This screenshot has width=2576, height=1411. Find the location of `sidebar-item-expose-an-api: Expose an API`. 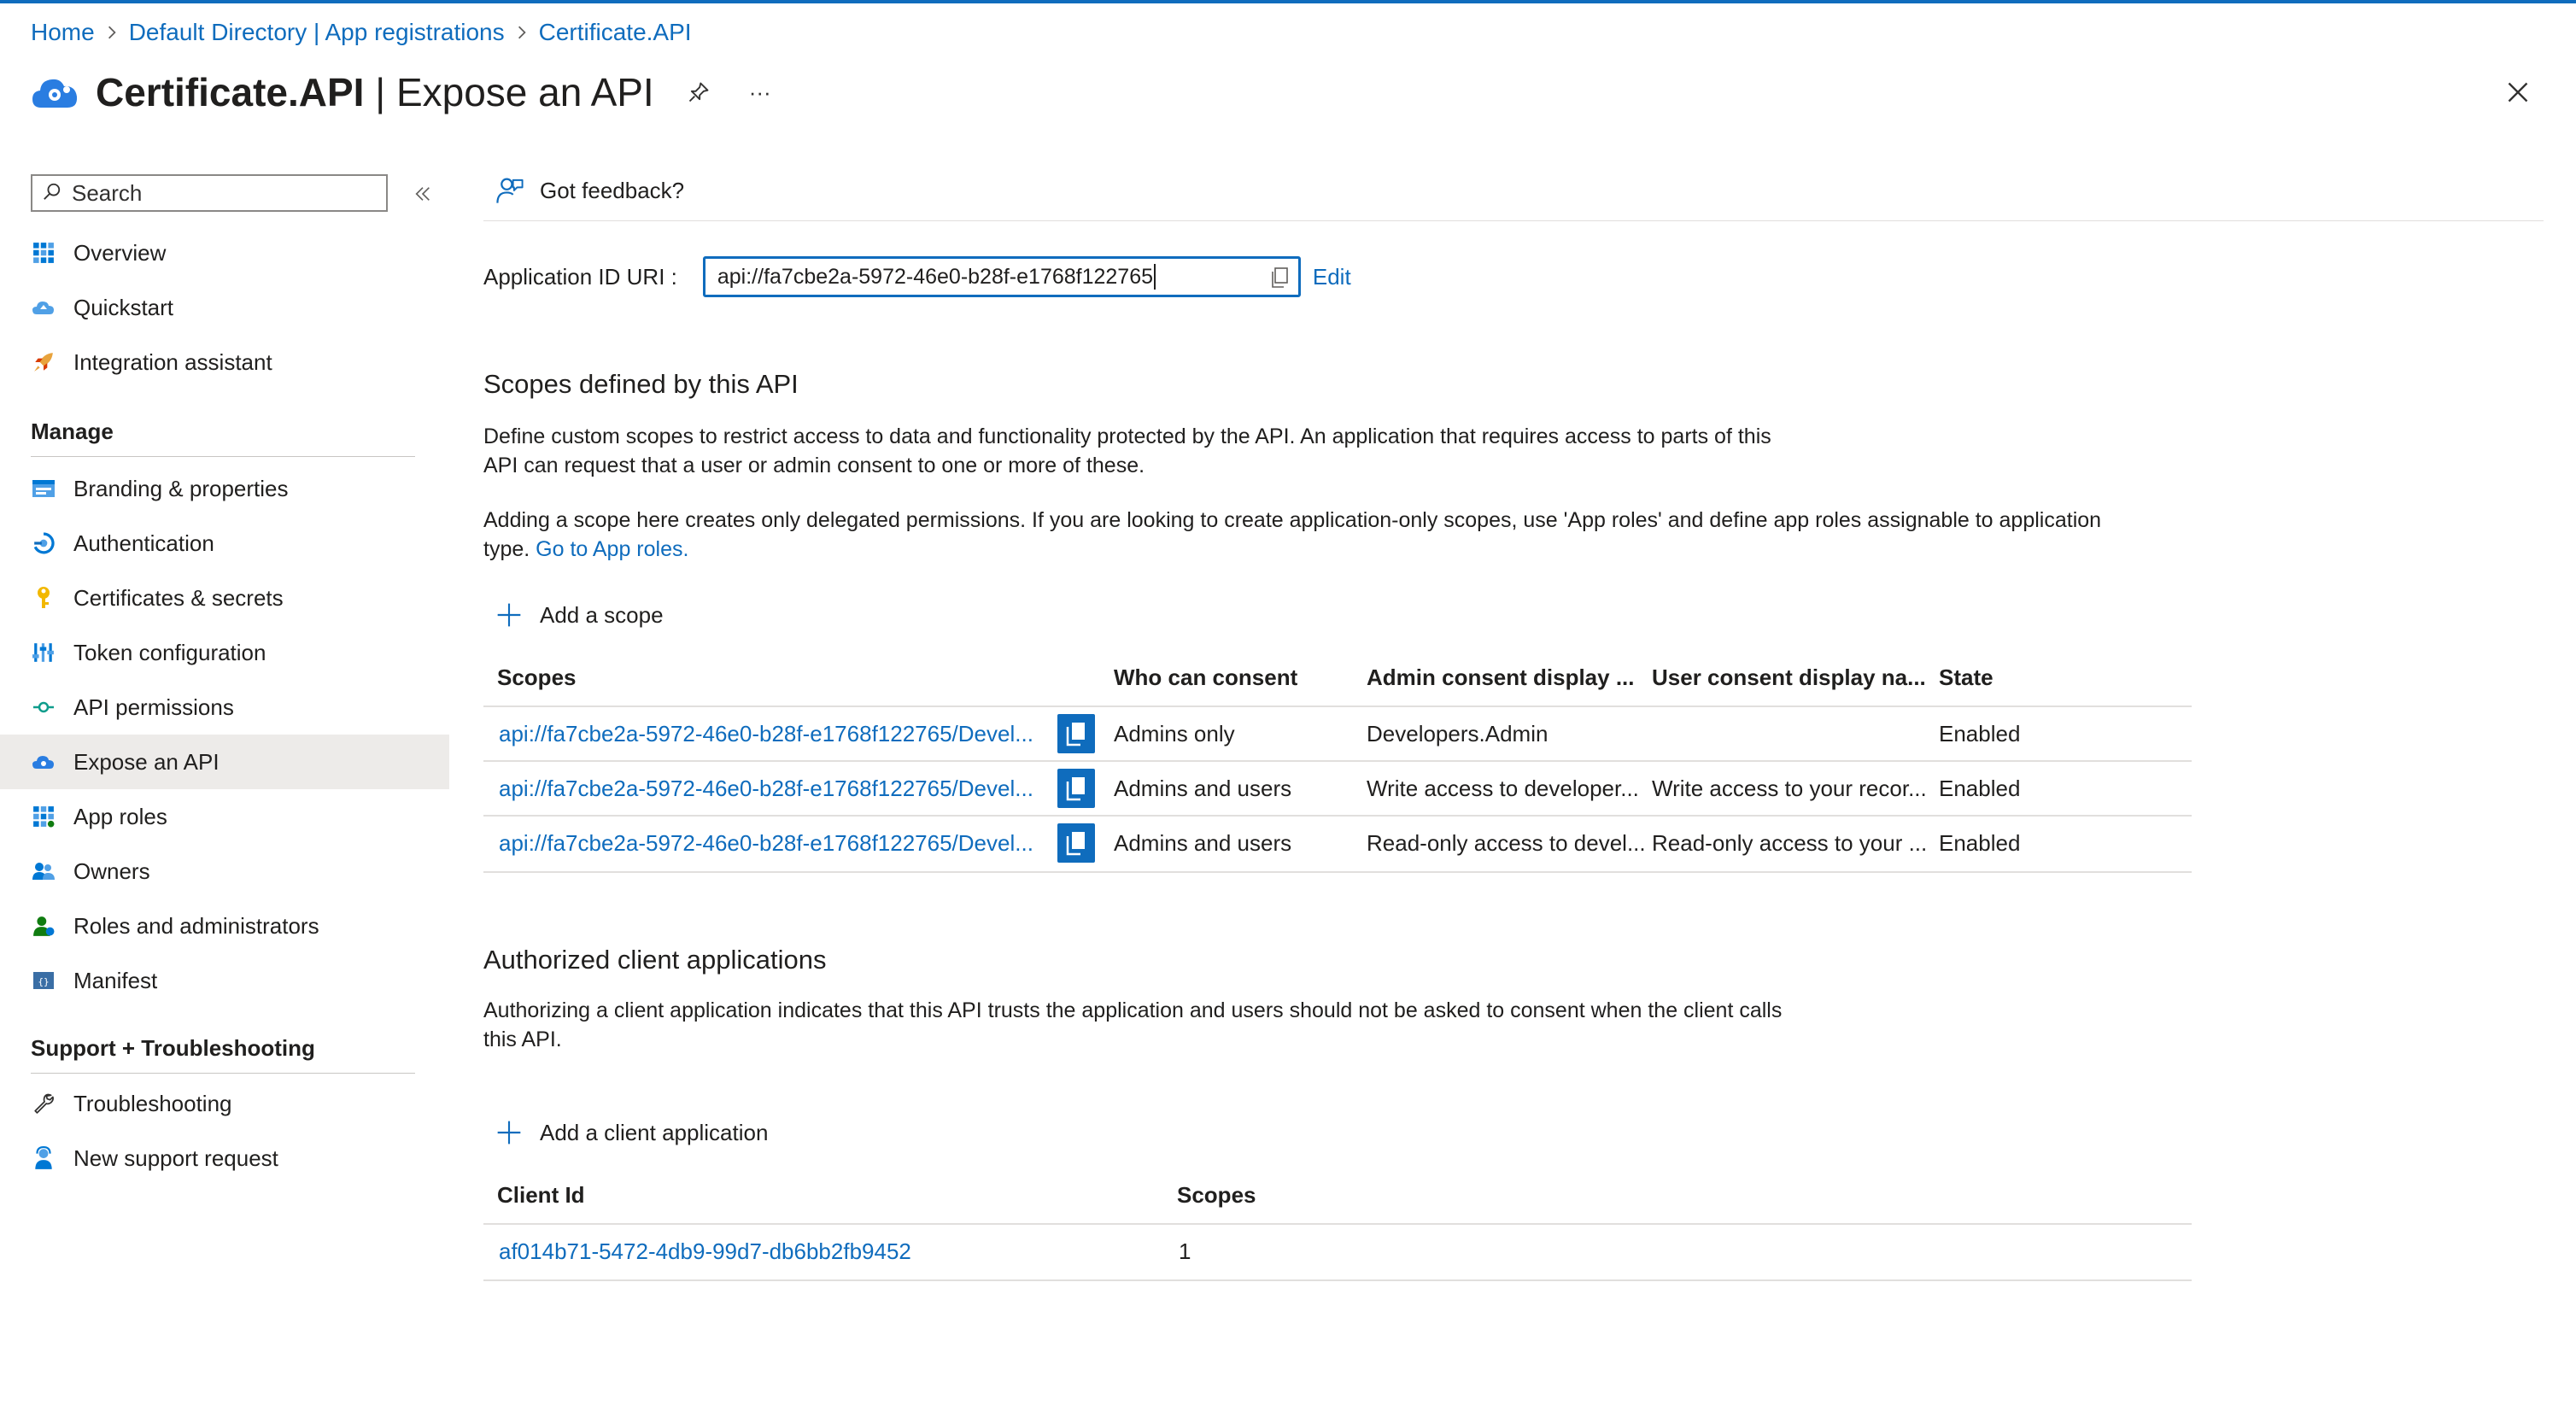

sidebar-item-expose-an-api: Expose an API is located at coordinates (224, 762).